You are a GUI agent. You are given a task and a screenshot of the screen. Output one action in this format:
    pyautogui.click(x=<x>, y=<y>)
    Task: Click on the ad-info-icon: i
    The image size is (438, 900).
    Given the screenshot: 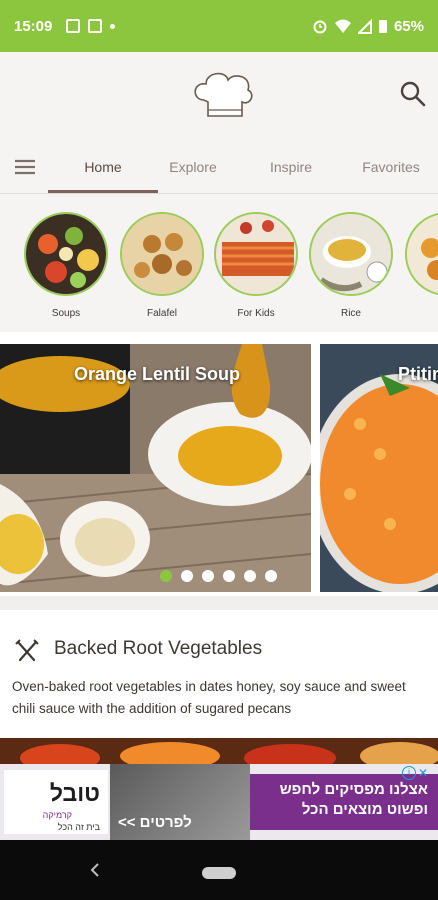 What is the action you would take?
    pyautogui.click(x=409, y=773)
    